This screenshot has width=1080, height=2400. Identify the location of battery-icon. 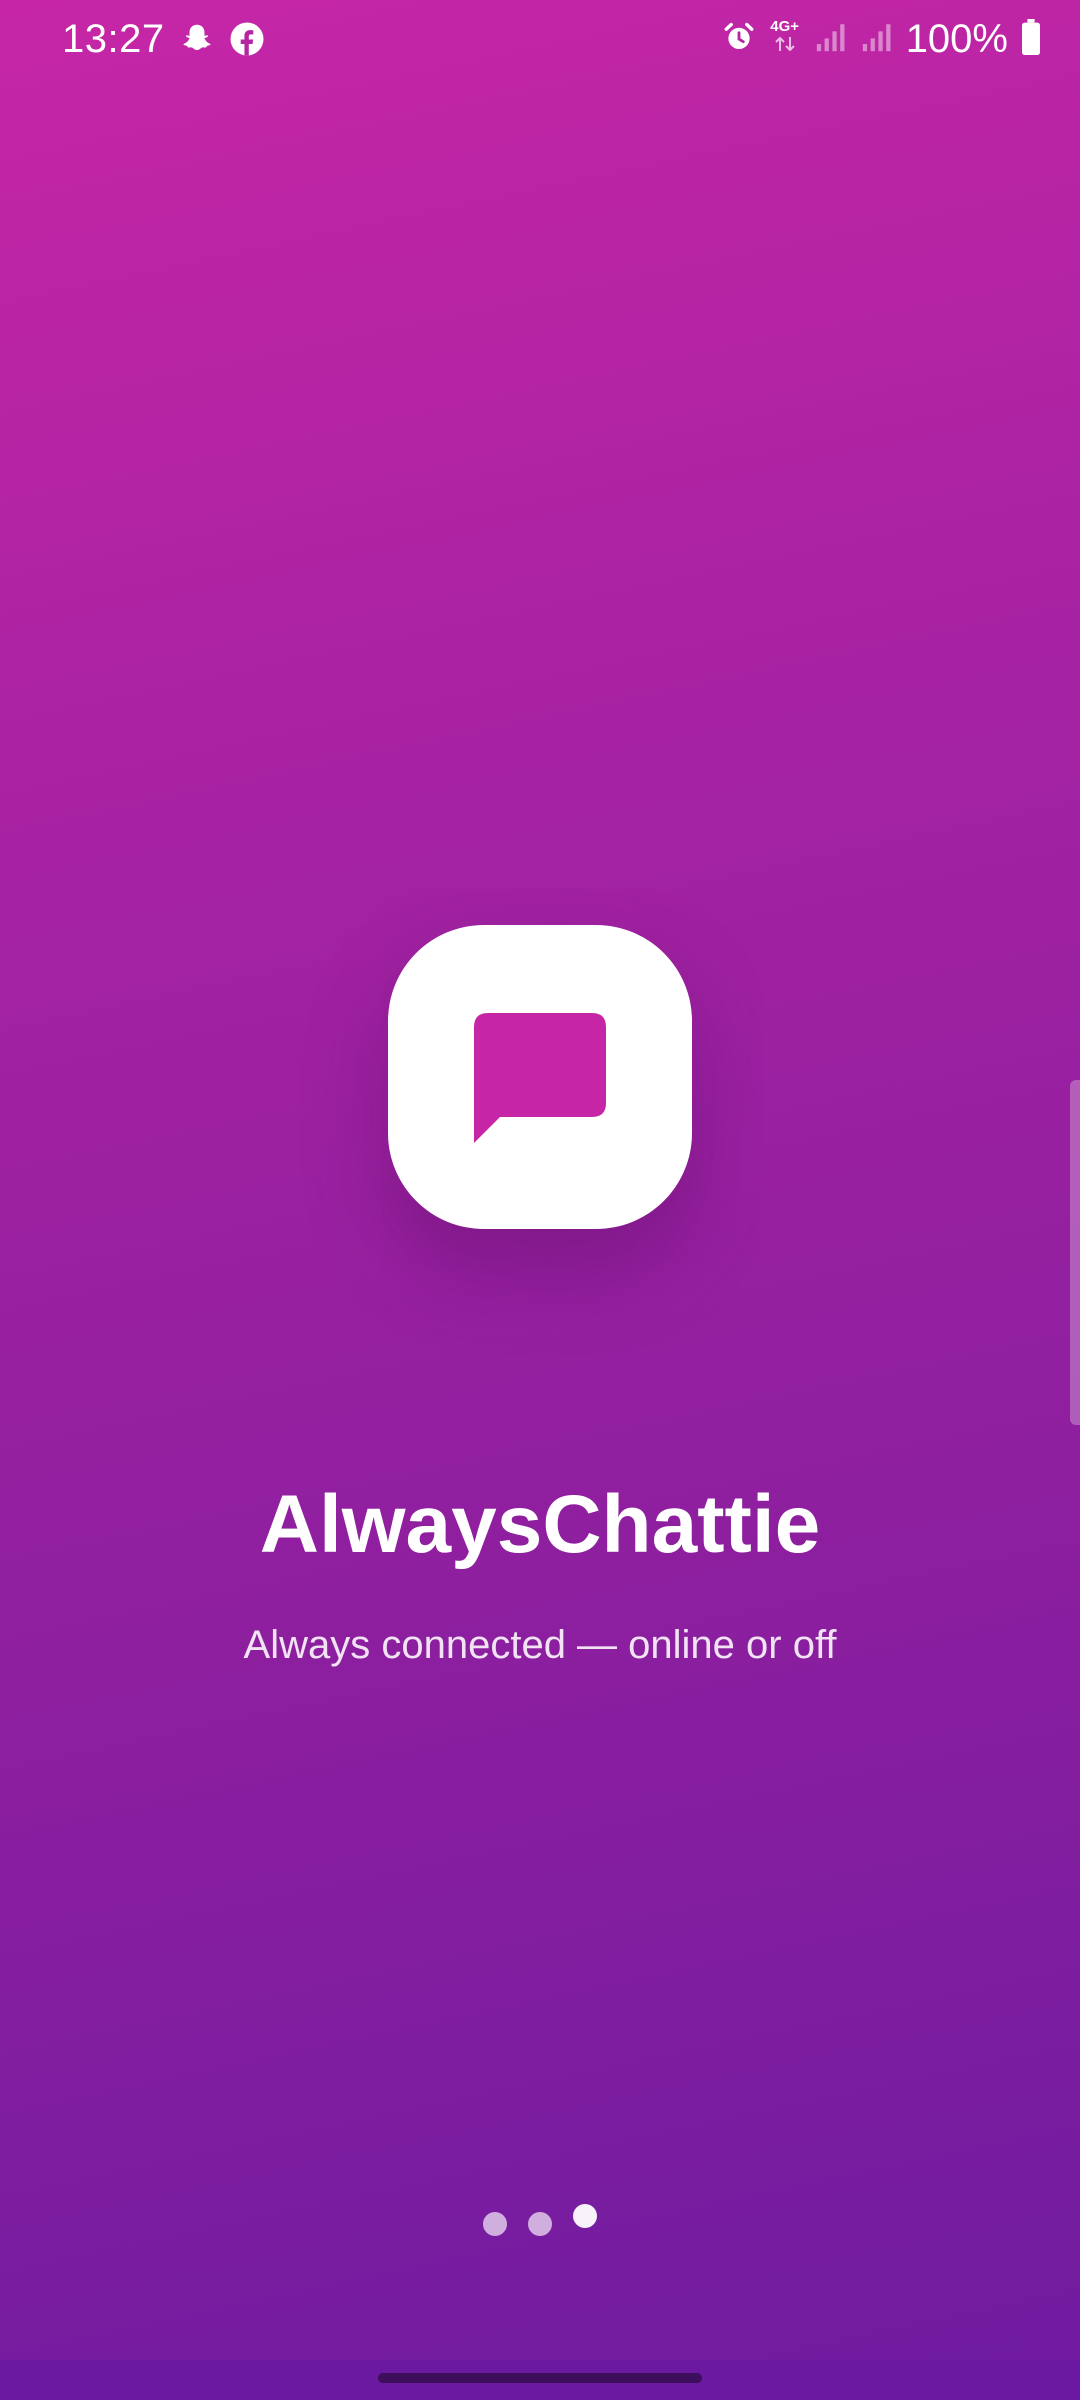
(1031, 39).